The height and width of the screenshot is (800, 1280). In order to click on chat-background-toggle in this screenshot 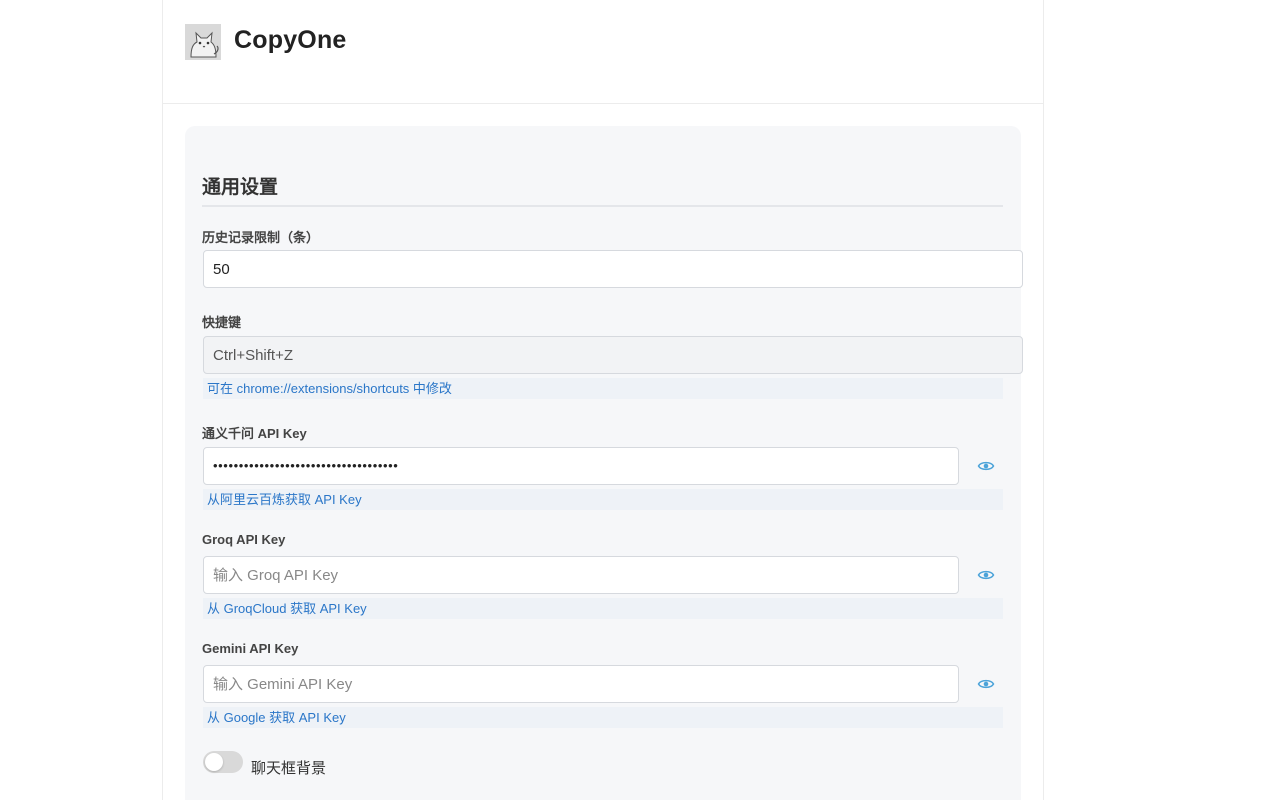, I will do `click(223, 762)`.